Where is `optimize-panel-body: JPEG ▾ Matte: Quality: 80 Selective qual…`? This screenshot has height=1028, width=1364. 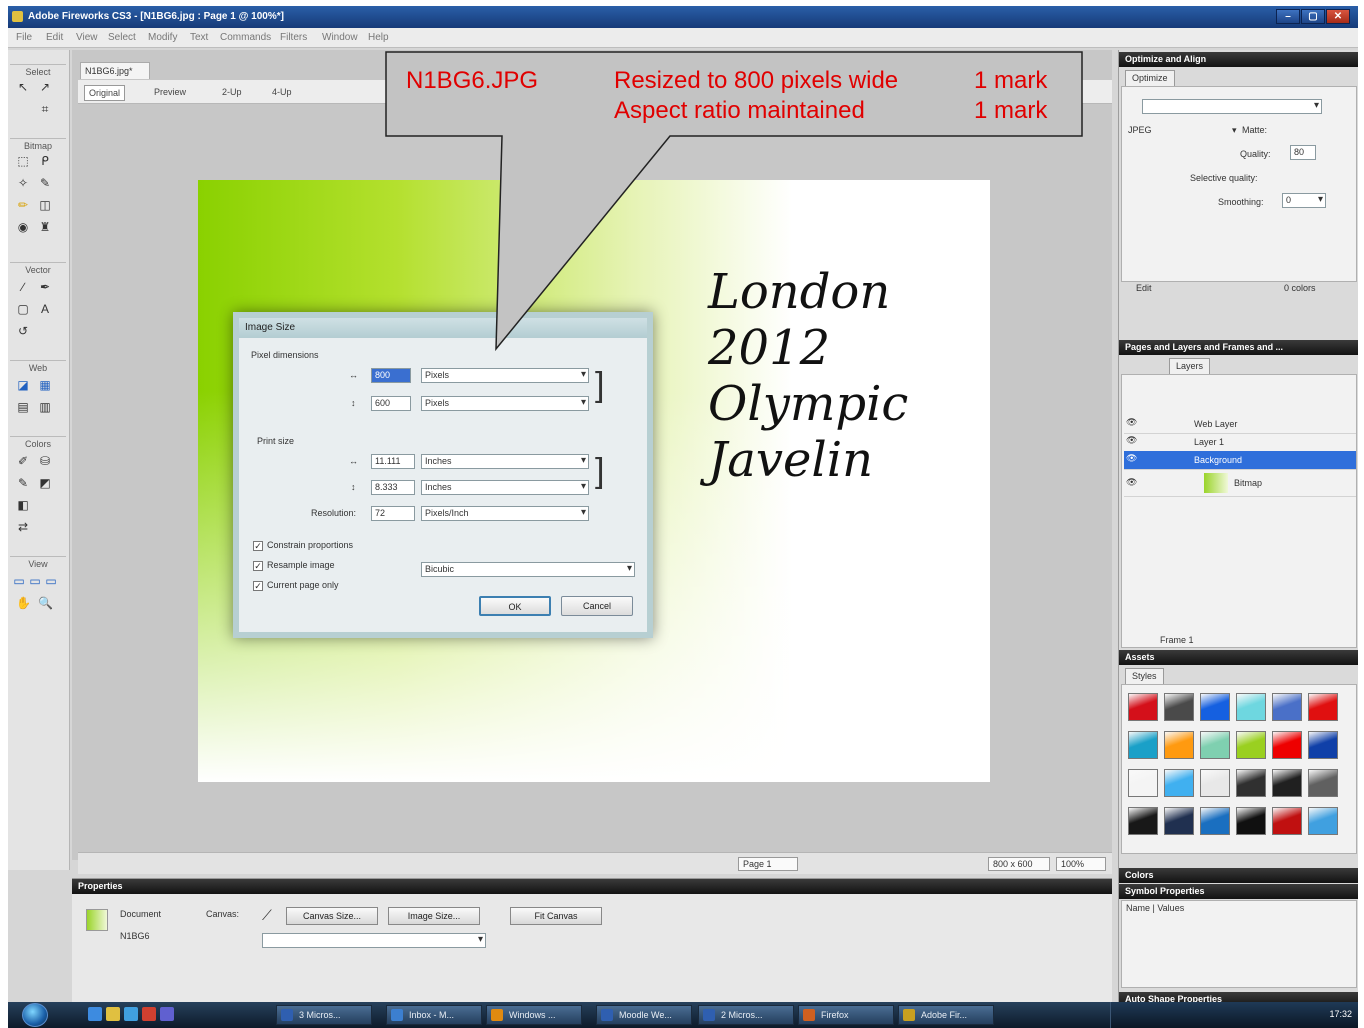 optimize-panel-body: JPEG ▾ Matte: Quality: 80 Selective qual… is located at coordinates (1239, 189).